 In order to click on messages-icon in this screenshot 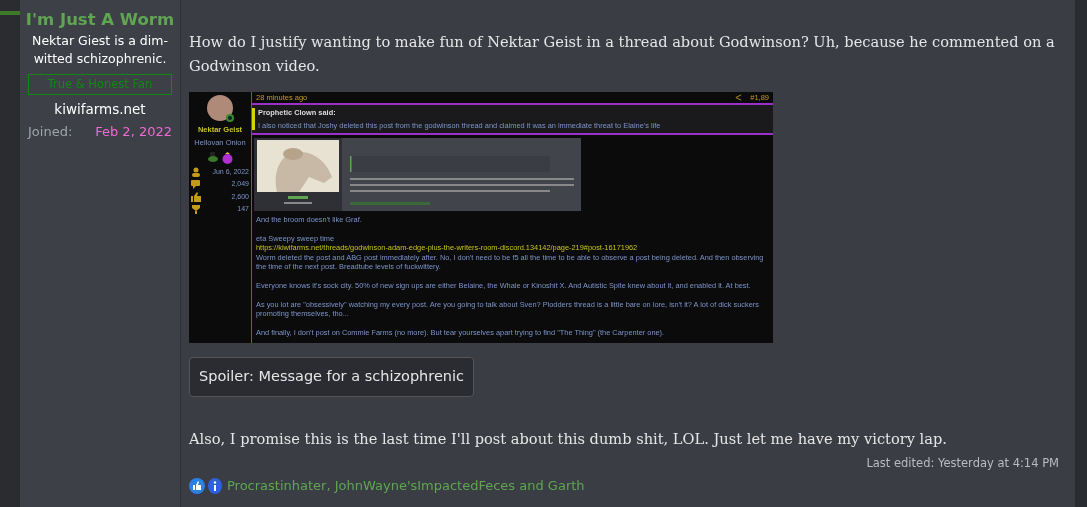, I will do `click(196, 184)`.